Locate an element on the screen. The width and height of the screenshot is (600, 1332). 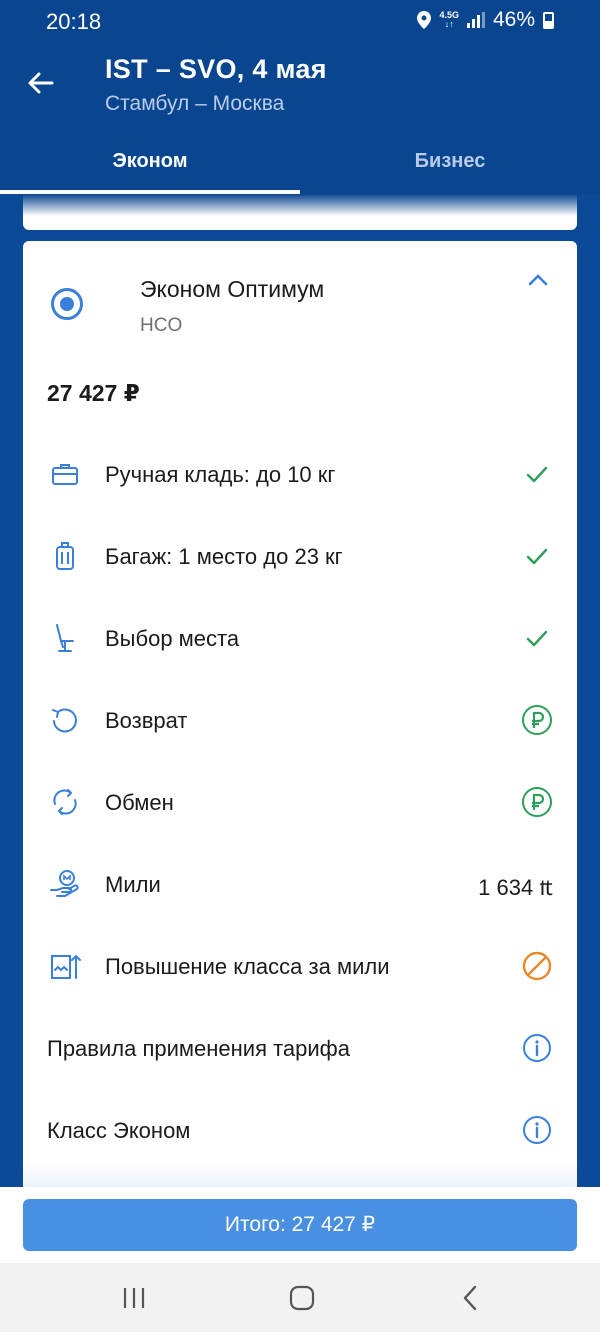
network-type: 4.5G ↓↑ is located at coordinates (449, 19).